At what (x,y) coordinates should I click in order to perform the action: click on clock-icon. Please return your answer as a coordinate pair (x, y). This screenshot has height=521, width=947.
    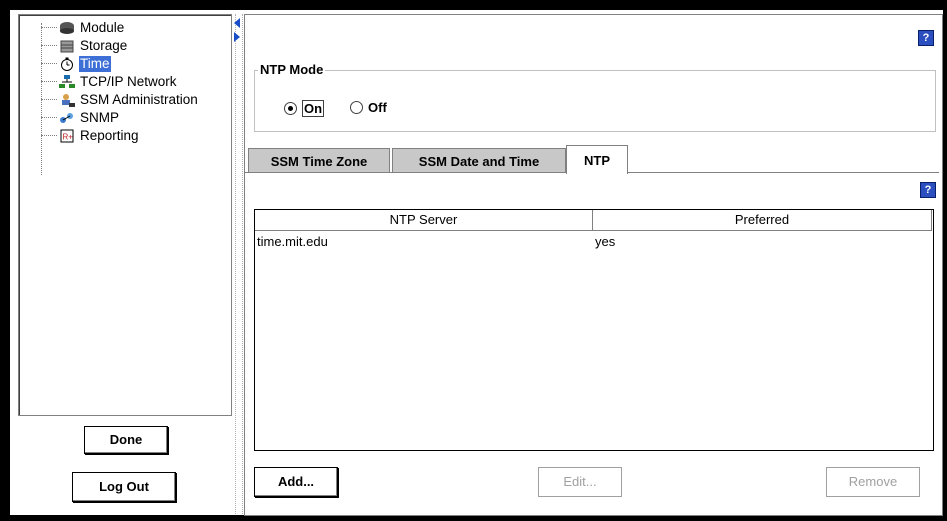
    Looking at the image, I should click on (67, 64).